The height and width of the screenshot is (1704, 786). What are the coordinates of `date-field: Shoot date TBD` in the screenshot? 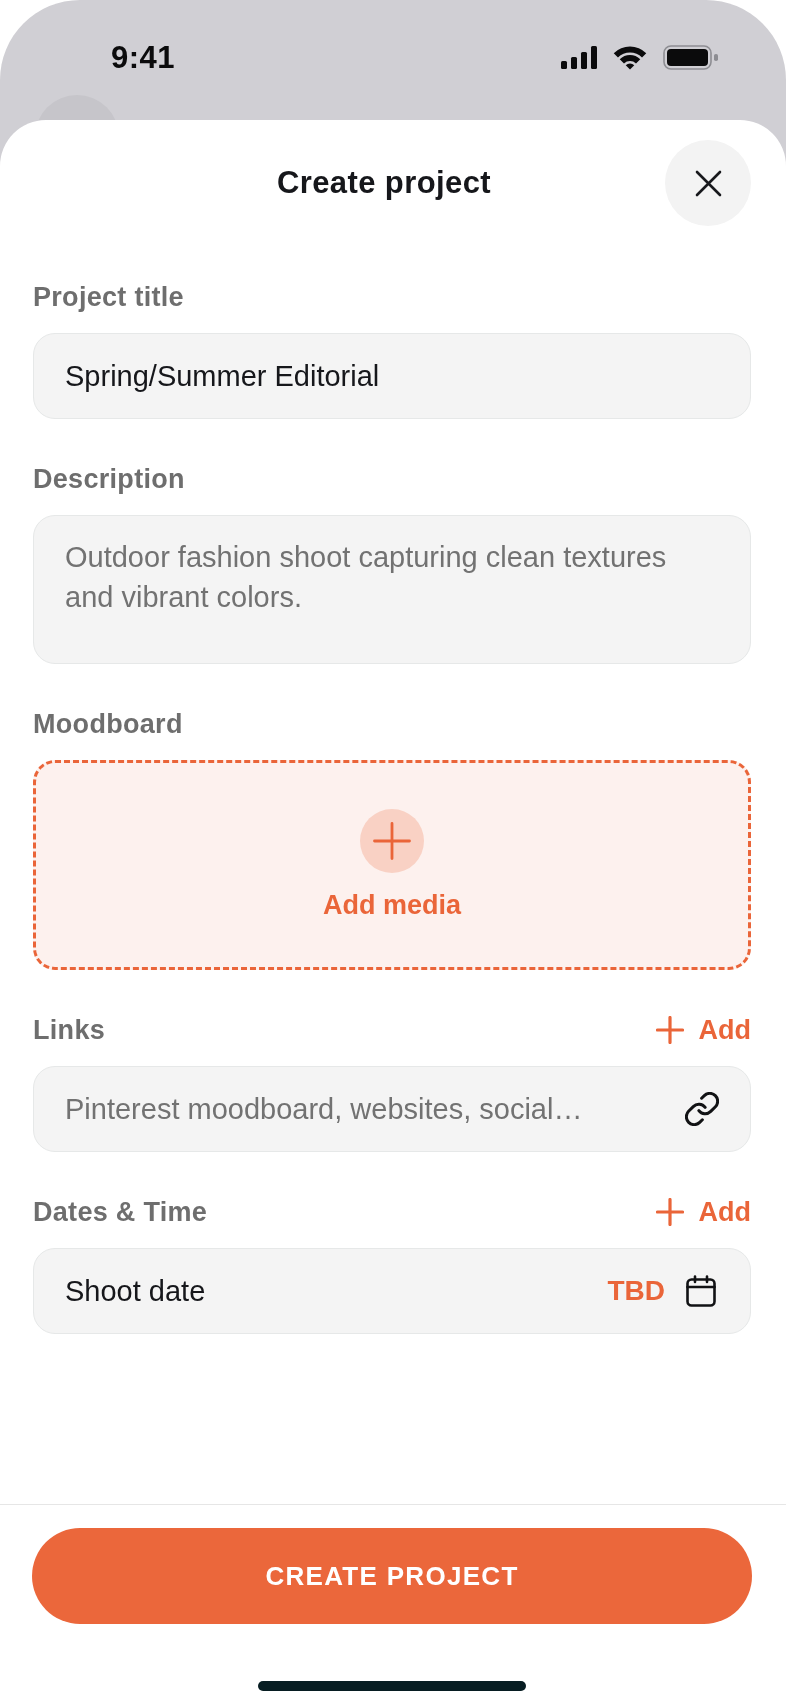 It's located at (392, 1291).